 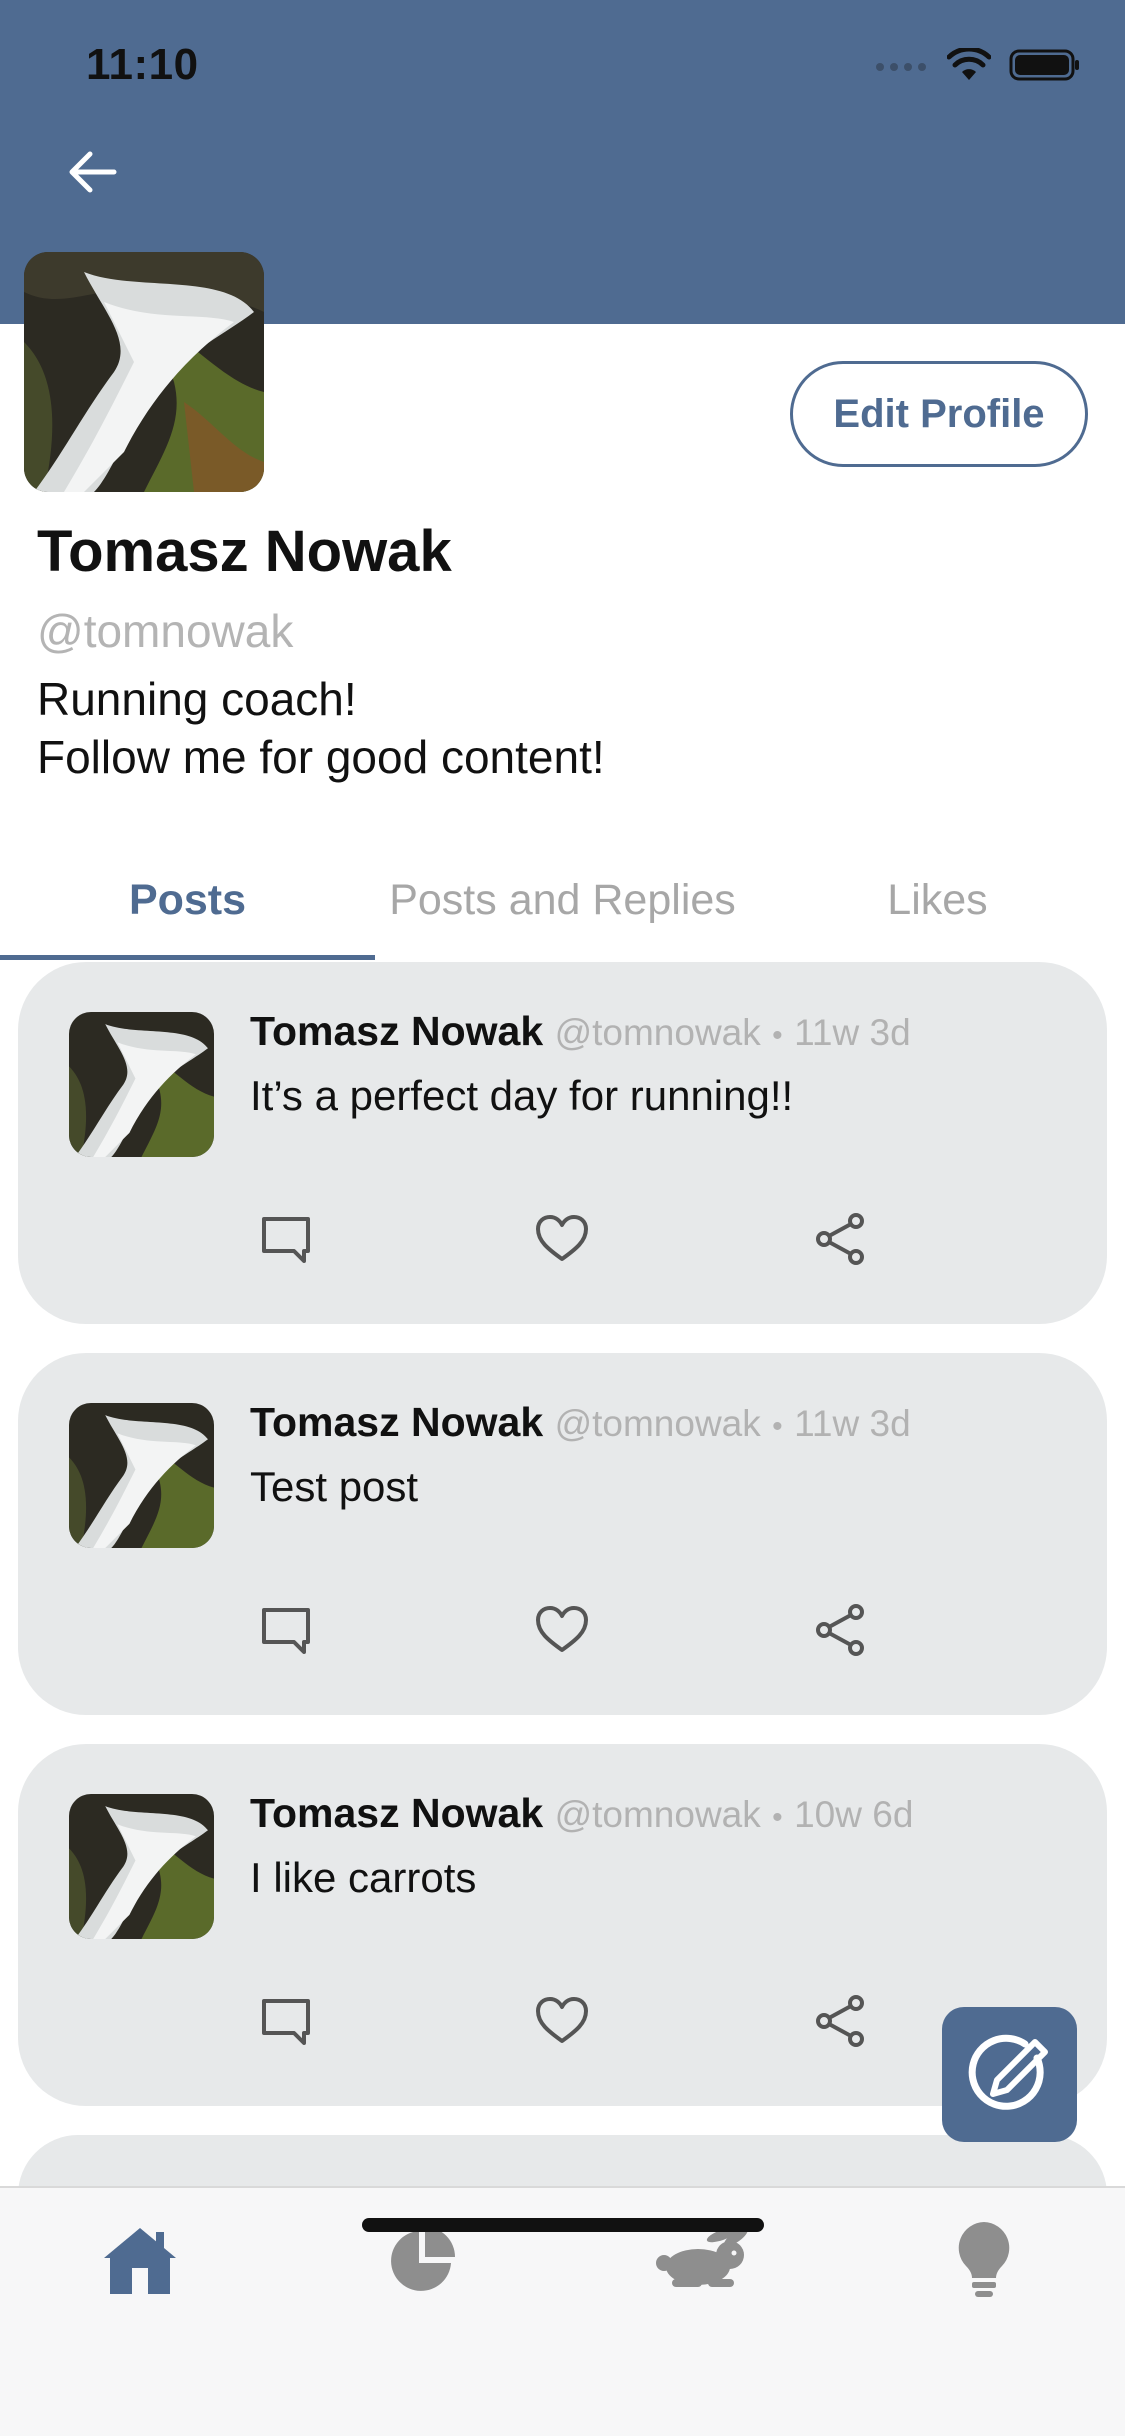 What do you see at coordinates (142, 64) in the screenshot?
I see `status-time: 11:10` at bounding box center [142, 64].